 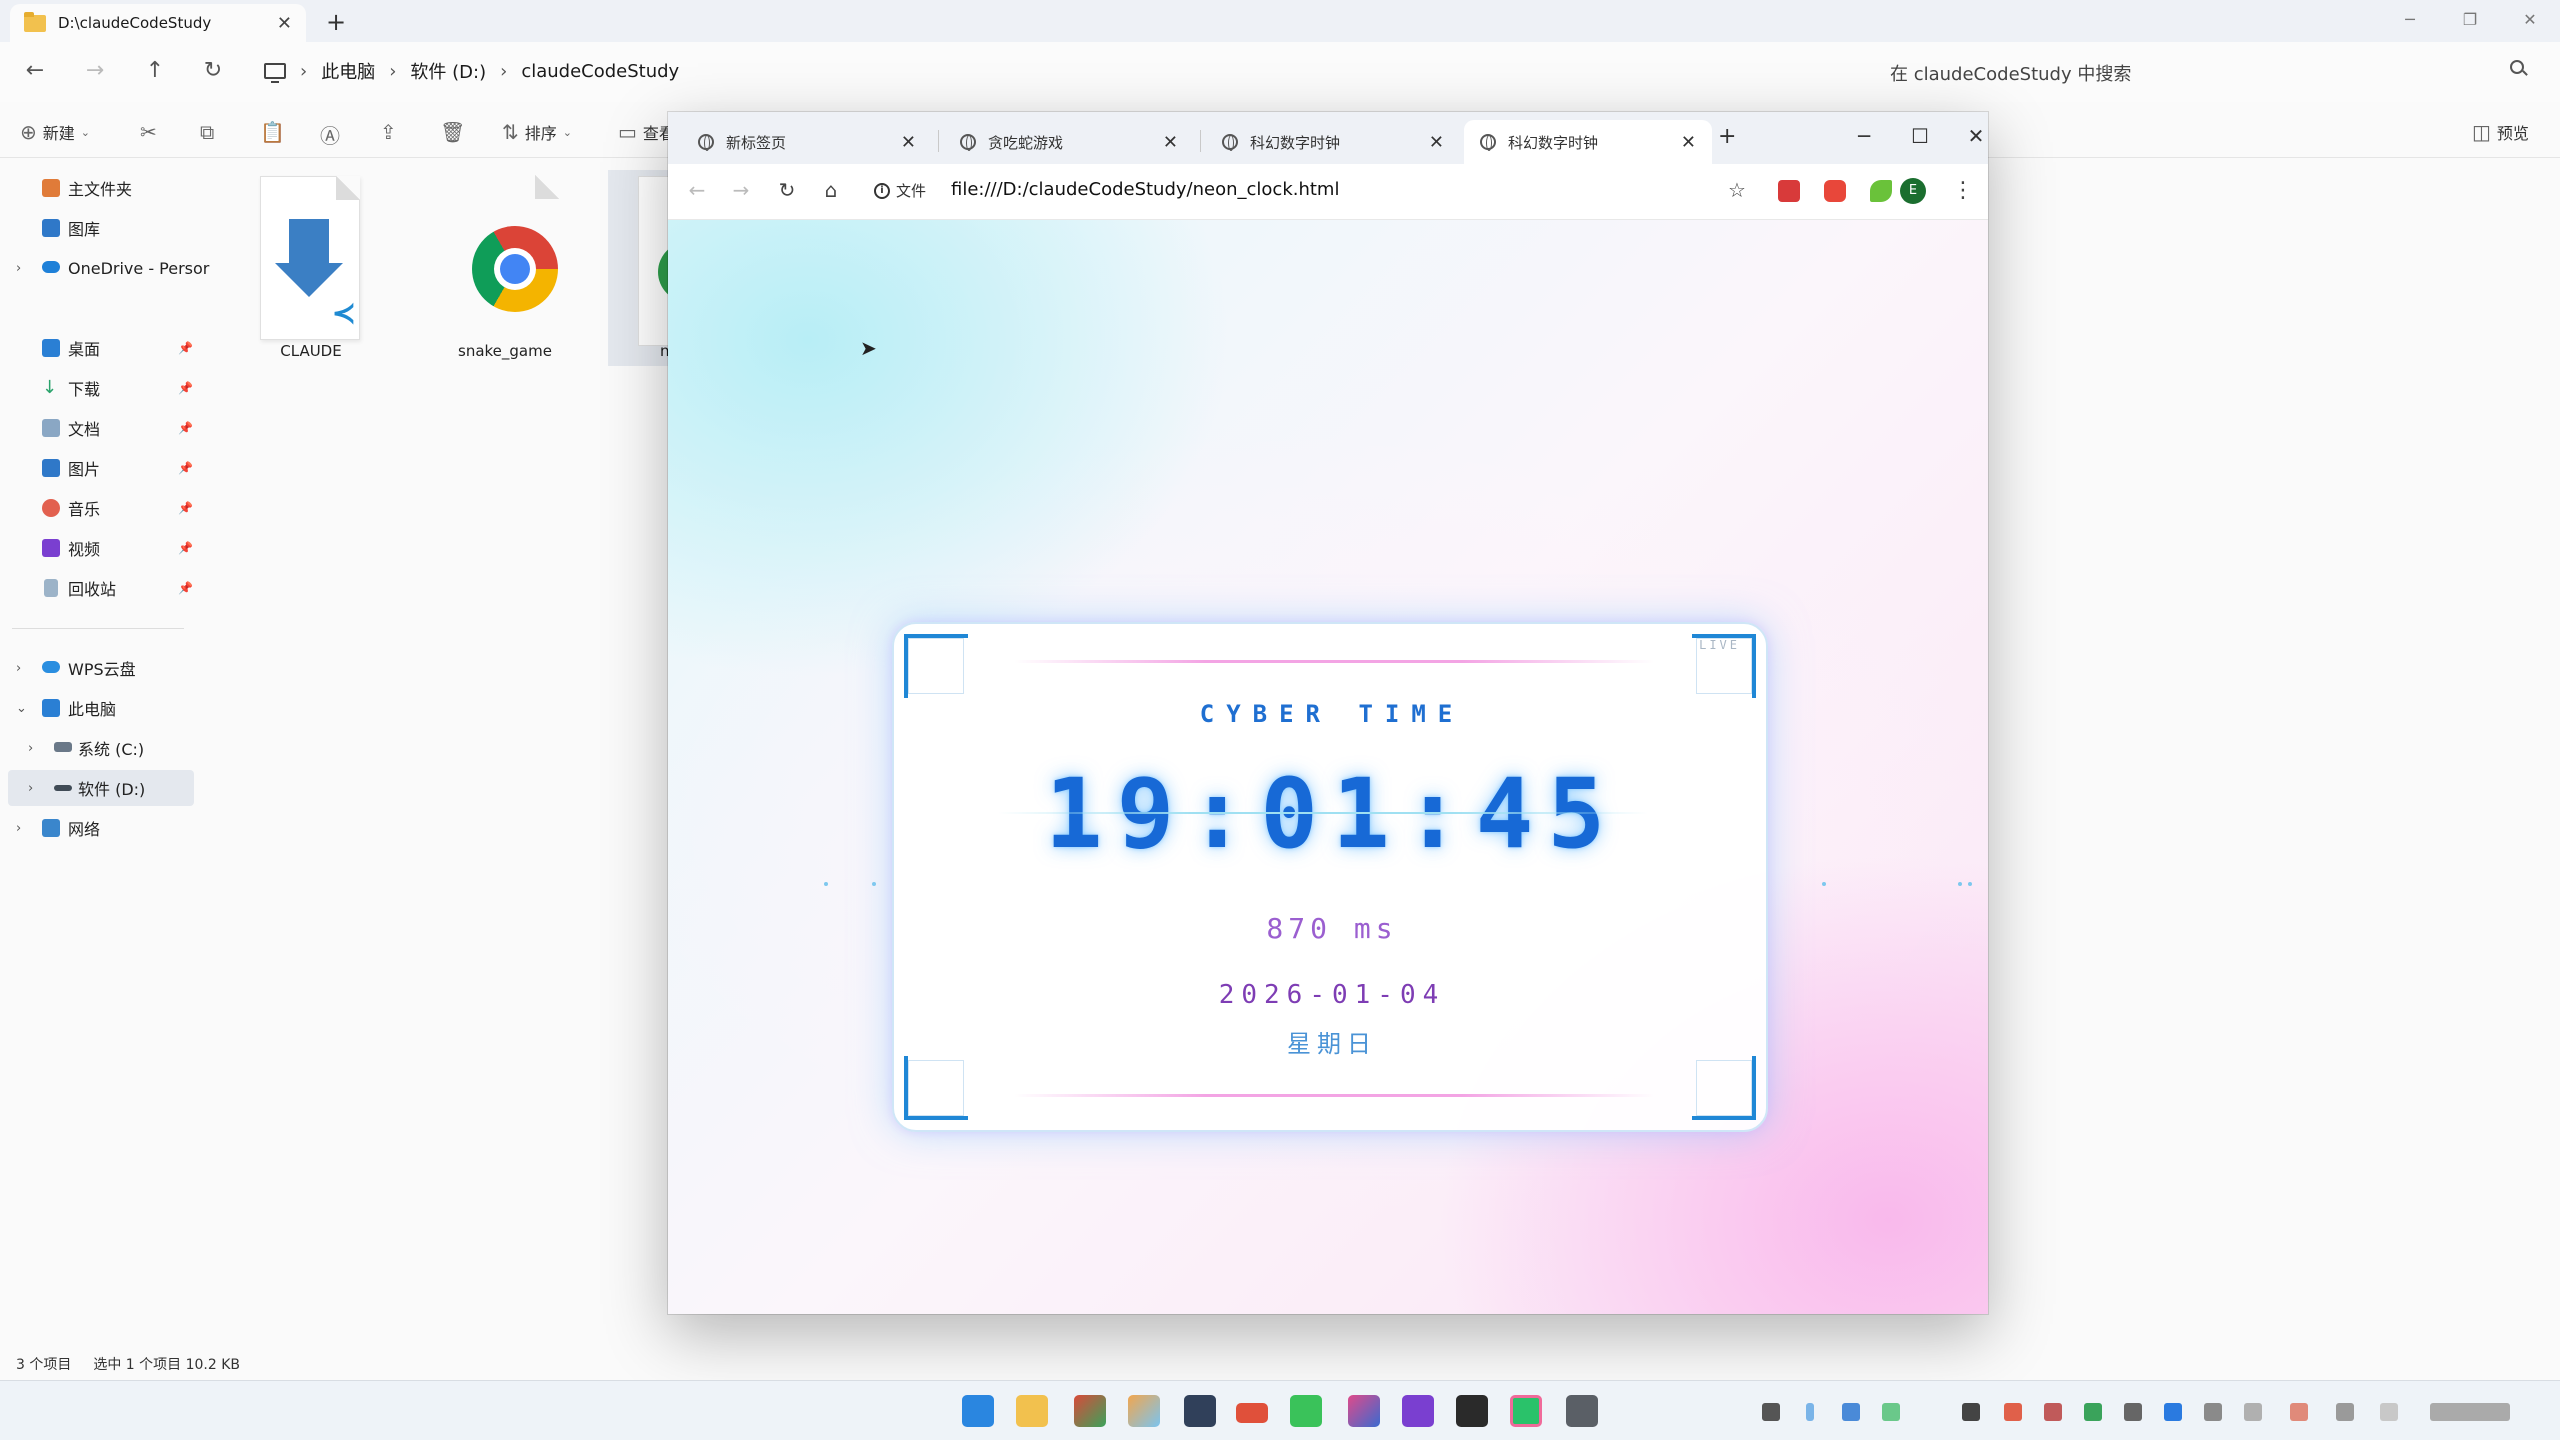 What do you see at coordinates (648, 268) in the screenshot?
I see `file-item-neon-clock: n` at bounding box center [648, 268].